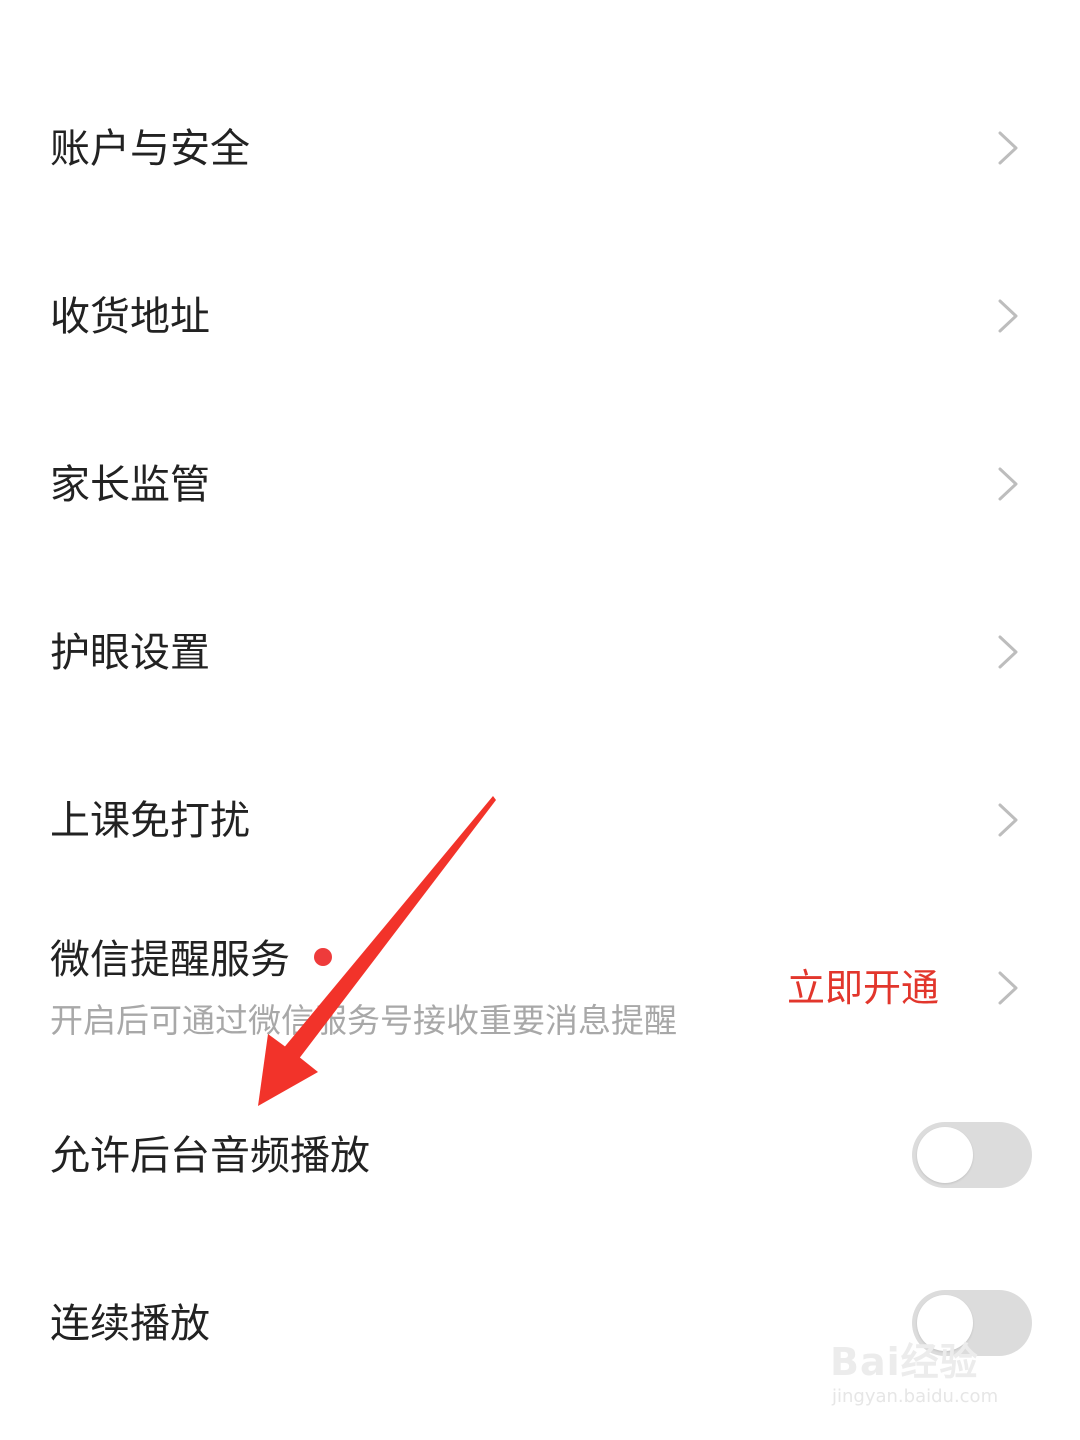 This screenshot has width=1080, height=1440. What do you see at coordinates (130, 1324) in the screenshot?
I see `settings-item-label: 连续播放` at bounding box center [130, 1324].